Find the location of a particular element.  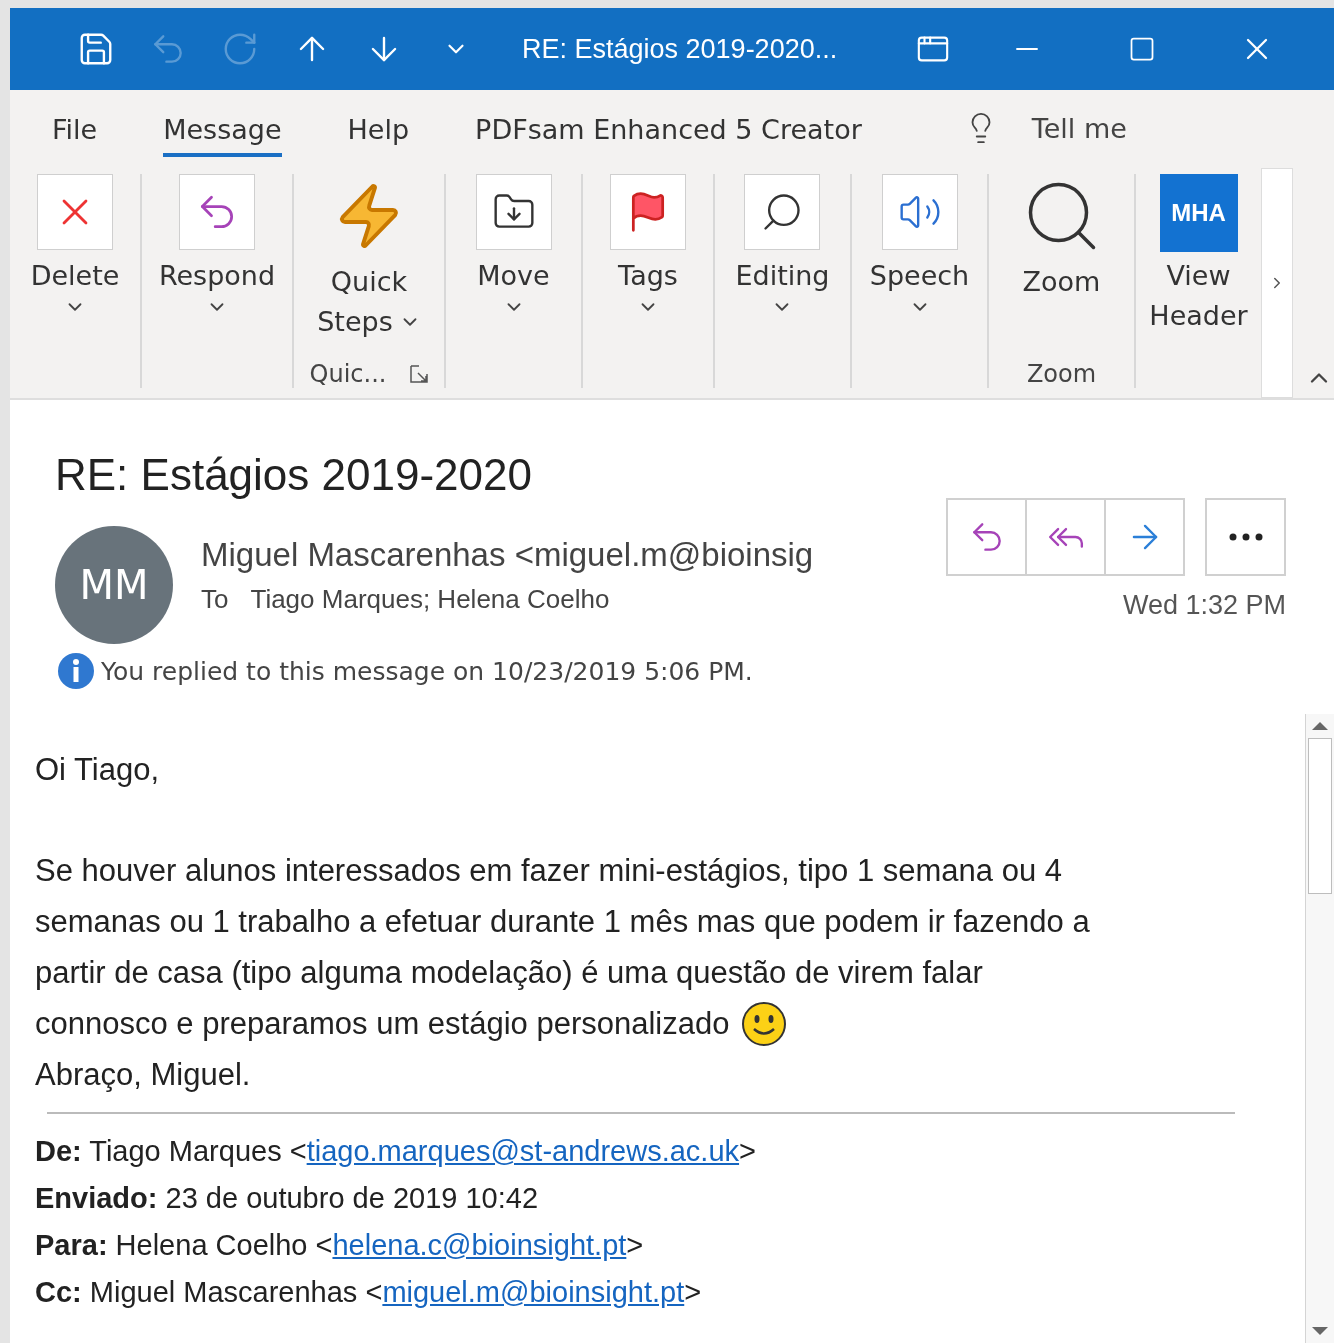

move-icon is located at coordinates (513, 212).